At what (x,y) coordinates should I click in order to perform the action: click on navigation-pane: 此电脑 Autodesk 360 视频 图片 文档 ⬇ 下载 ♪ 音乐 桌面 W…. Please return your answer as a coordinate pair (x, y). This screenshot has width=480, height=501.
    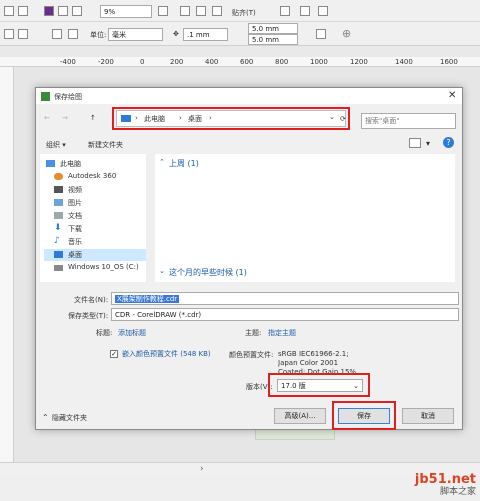
    Looking at the image, I should click on (97, 218).